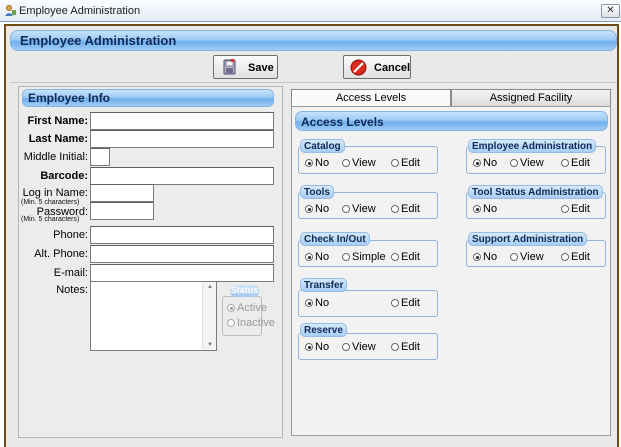 The height and width of the screenshot is (447, 621). Describe the element at coordinates (490, 163) in the screenshot. I see `employee-admin-no-label: No` at that location.